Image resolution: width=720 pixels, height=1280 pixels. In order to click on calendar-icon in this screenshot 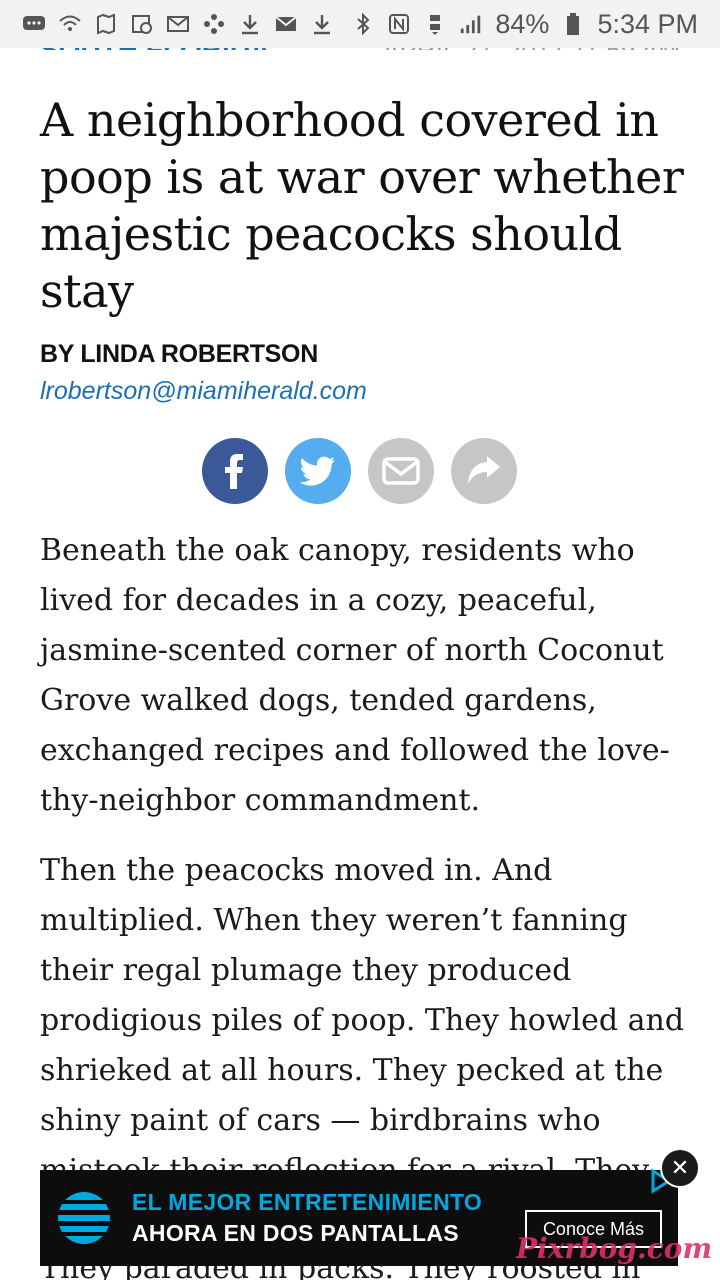, I will do `click(142, 24)`.